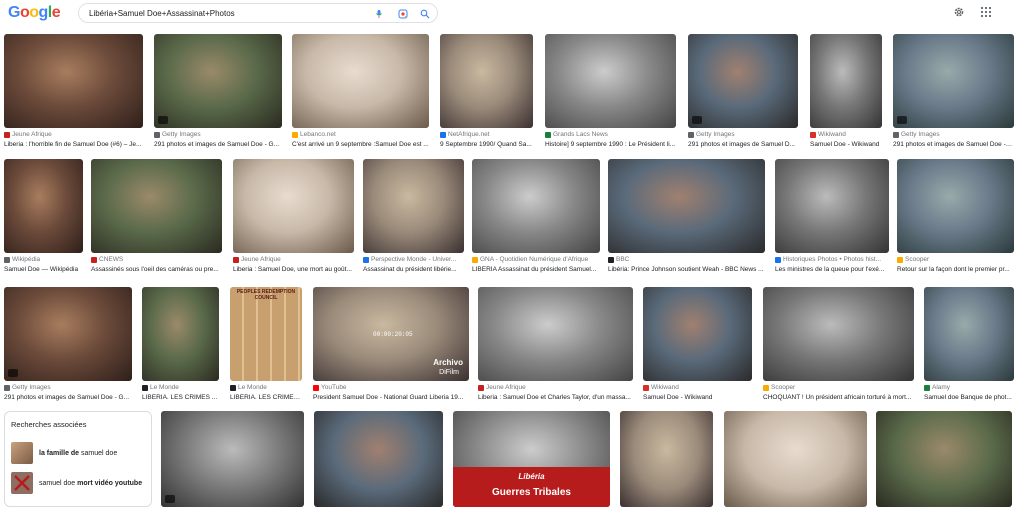 This screenshot has height=507, width=1024. Describe the element at coordinates (224, 13) in the screenshot. I see `search-input` at that location.